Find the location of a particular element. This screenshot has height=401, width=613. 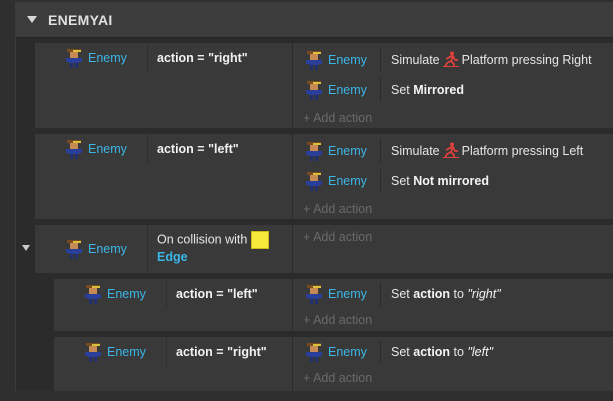

action-text: Set Mirrored is located at coordinates (427, 90).